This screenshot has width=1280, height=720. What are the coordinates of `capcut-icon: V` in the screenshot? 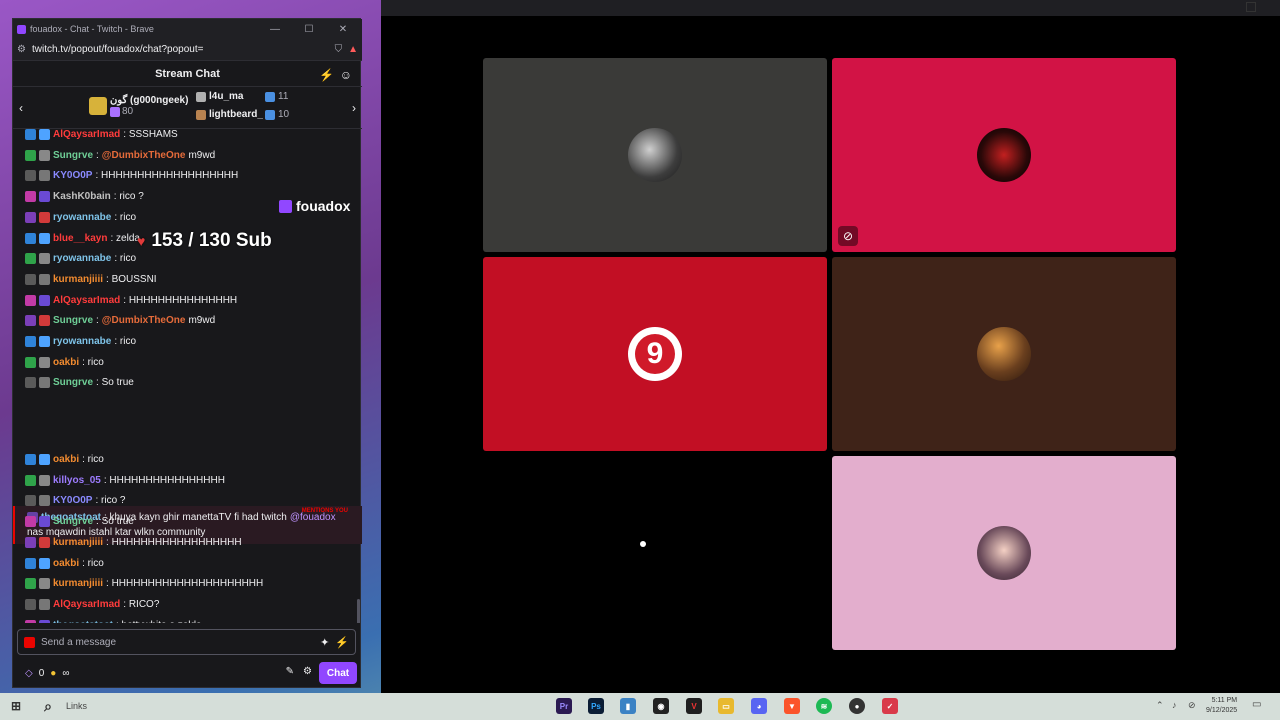 It's located at (694, 706).